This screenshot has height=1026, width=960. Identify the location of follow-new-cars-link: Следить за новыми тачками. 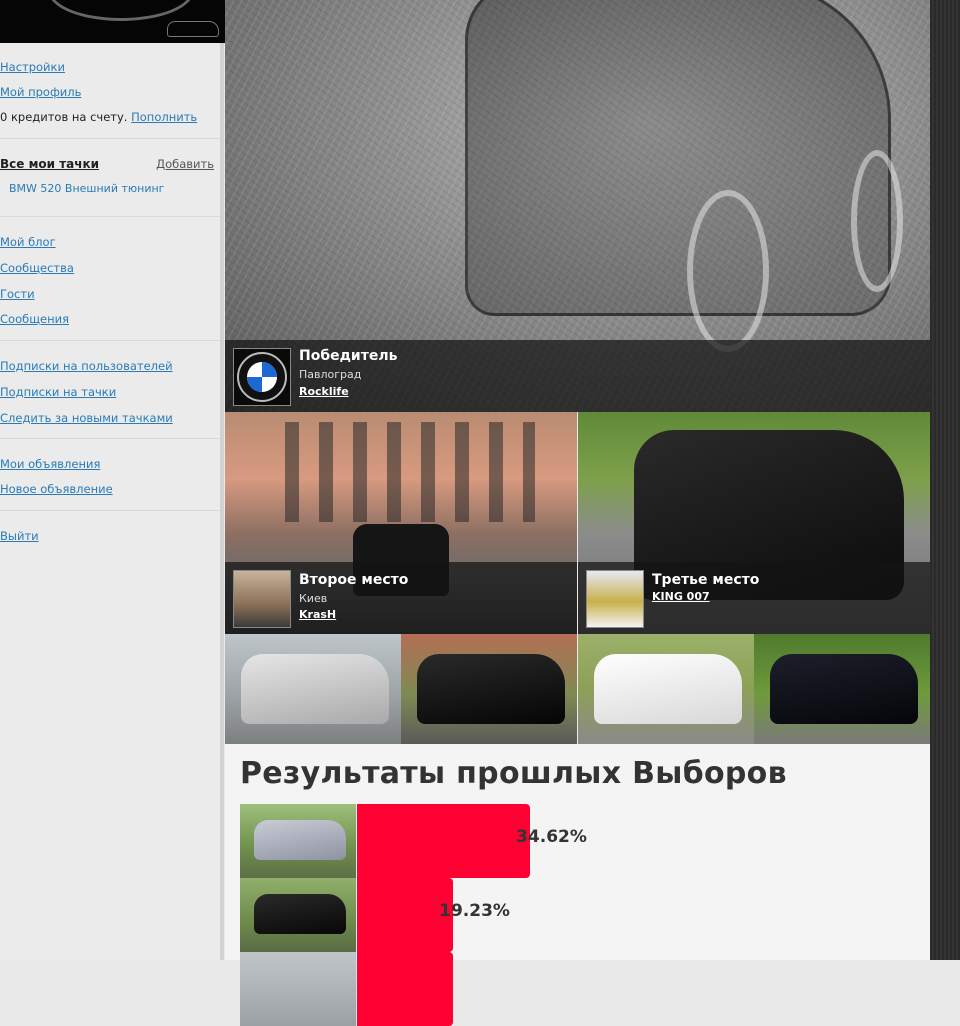
(86, 418).